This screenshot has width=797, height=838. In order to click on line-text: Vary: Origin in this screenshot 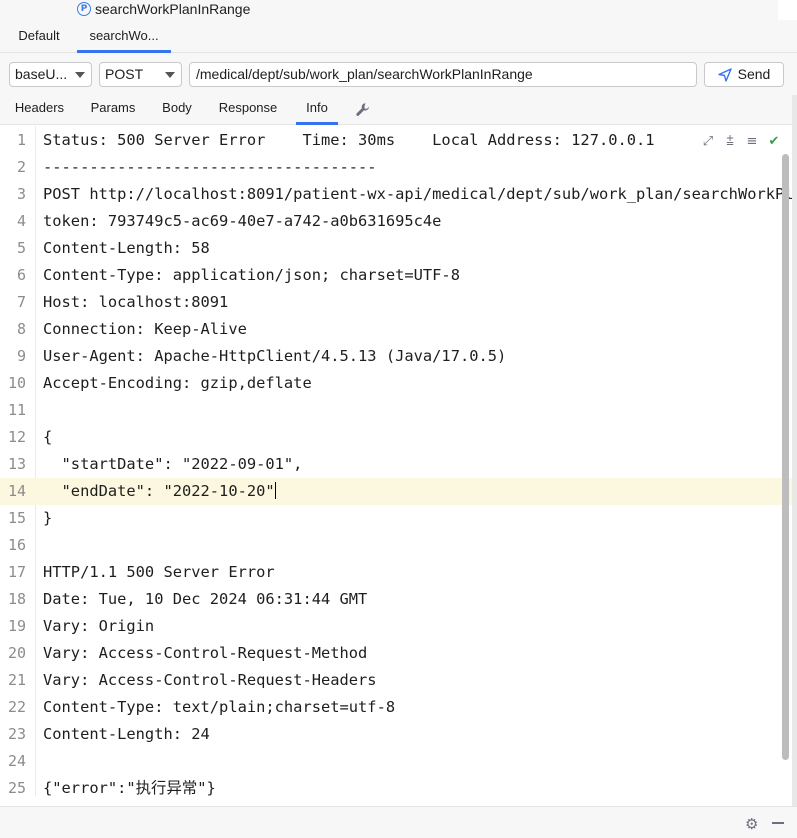, I will do `click(99, 626)`.